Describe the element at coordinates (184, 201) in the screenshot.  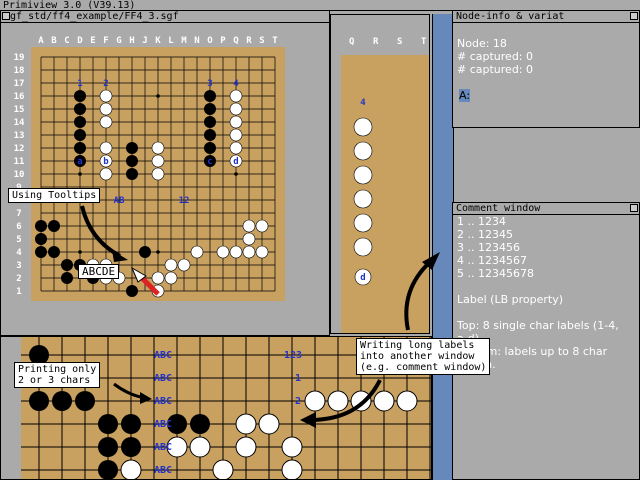
I see `board-label: 12` at that location.